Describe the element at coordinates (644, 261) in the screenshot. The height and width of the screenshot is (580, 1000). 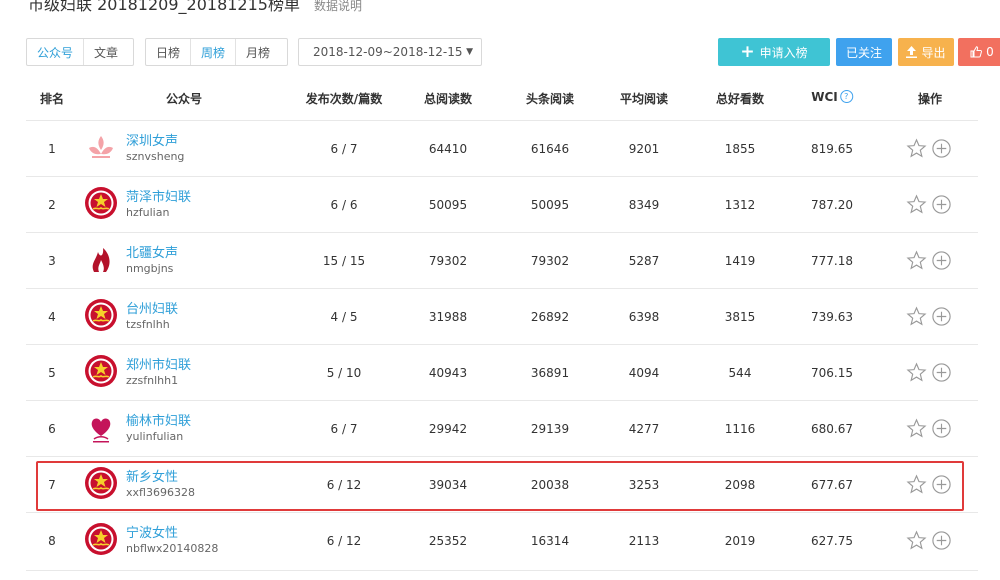
I see `avg-reads-cell: 5287` at that location.